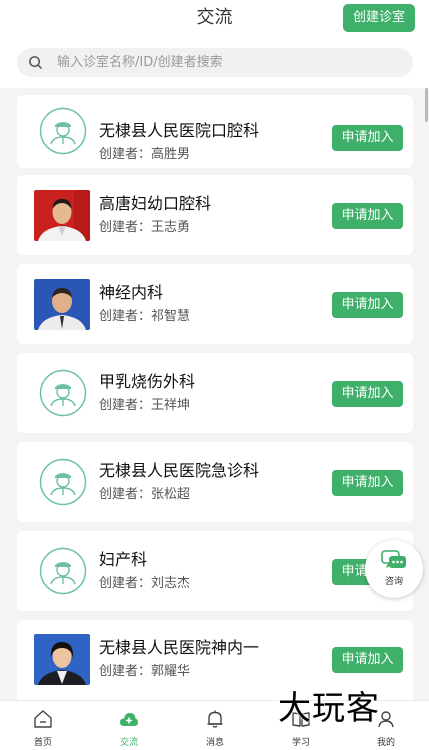 This screenshot has width=429, height=750. What do you see at coordinates (179, 470) in the screenshot?
I see `clinic-name: 无棣县人民医院急诊科` at bounding box center [179, 470].